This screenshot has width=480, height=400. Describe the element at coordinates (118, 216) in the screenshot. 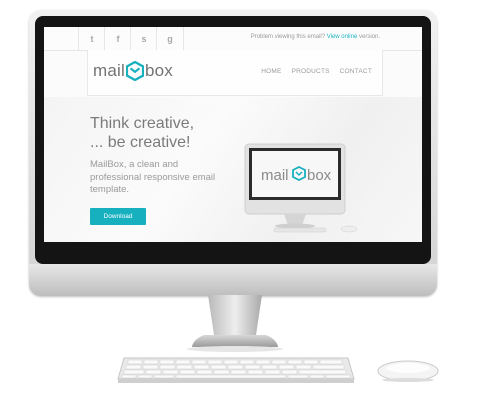

I see `download-button: Download` at that location.